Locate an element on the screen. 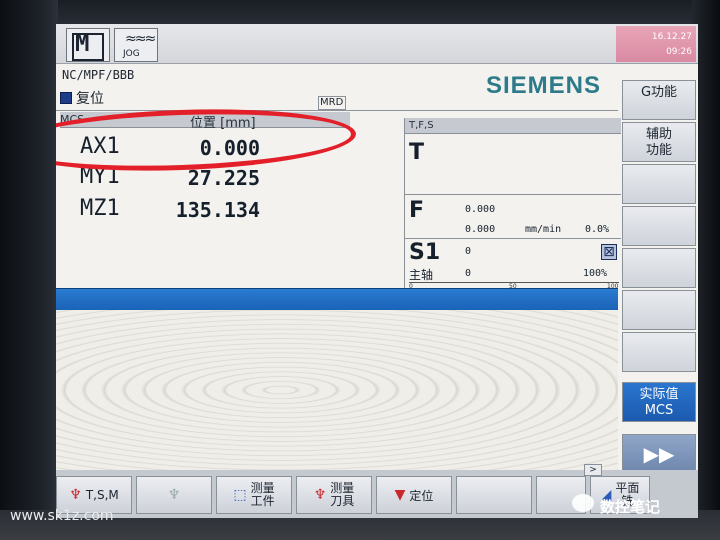  measure-workpiece-softkey: ⬚ 测量 工件 is located at coordinates (254, 495).